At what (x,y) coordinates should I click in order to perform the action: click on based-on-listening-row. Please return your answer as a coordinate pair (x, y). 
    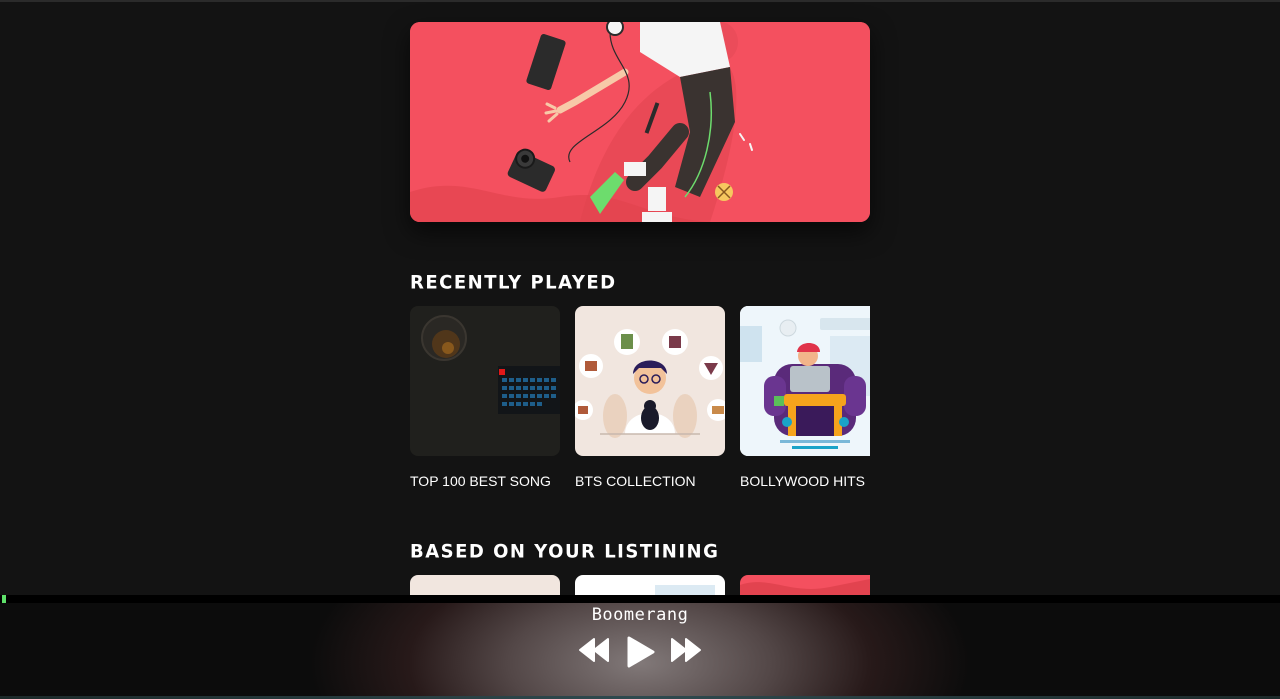
    Looking at the image, I should click on (640, 585).